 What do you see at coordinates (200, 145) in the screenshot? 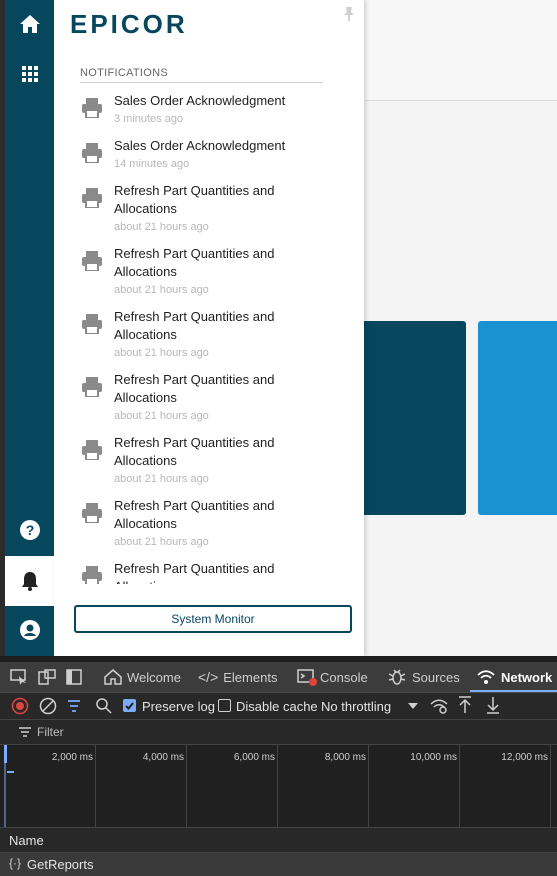
I see `notification-title: Sales Order Acknowledgment` at bounding box center [200, 145].